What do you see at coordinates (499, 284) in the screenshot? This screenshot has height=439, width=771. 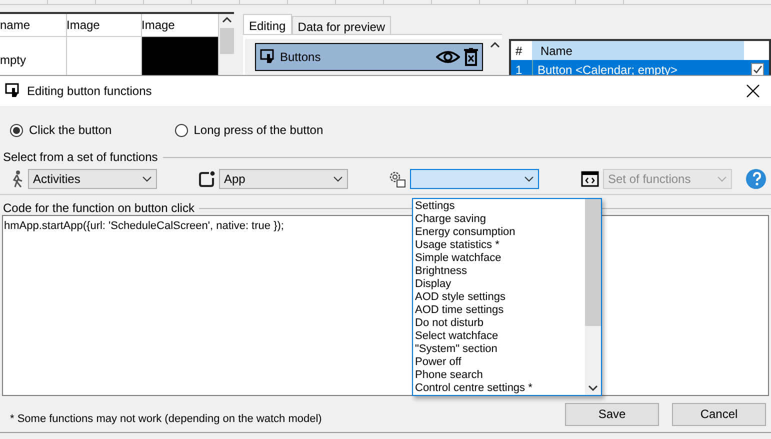 I see `list-item: Display` at bounding box center [499, 284].